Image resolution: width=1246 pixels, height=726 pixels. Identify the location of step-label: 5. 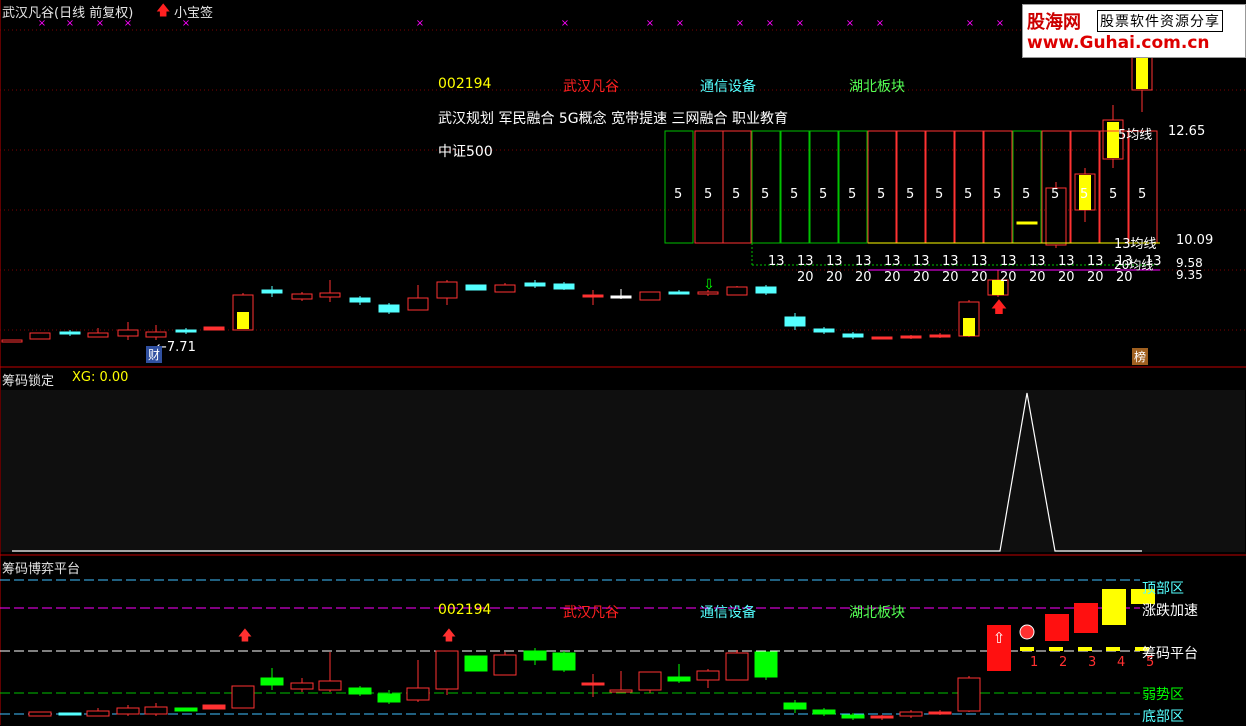
(1150, 662).